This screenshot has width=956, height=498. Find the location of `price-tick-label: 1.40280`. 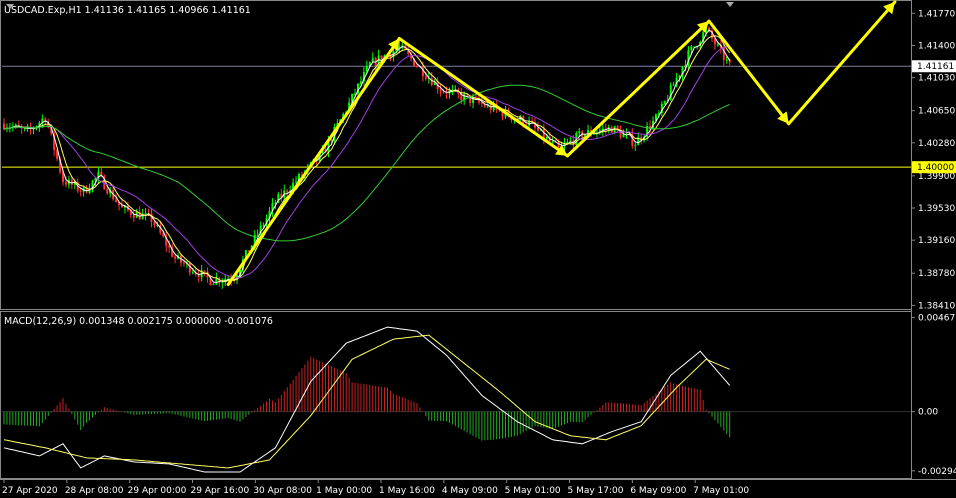

price-tick-label: 1.40280 is located at coordinates (936, 144).